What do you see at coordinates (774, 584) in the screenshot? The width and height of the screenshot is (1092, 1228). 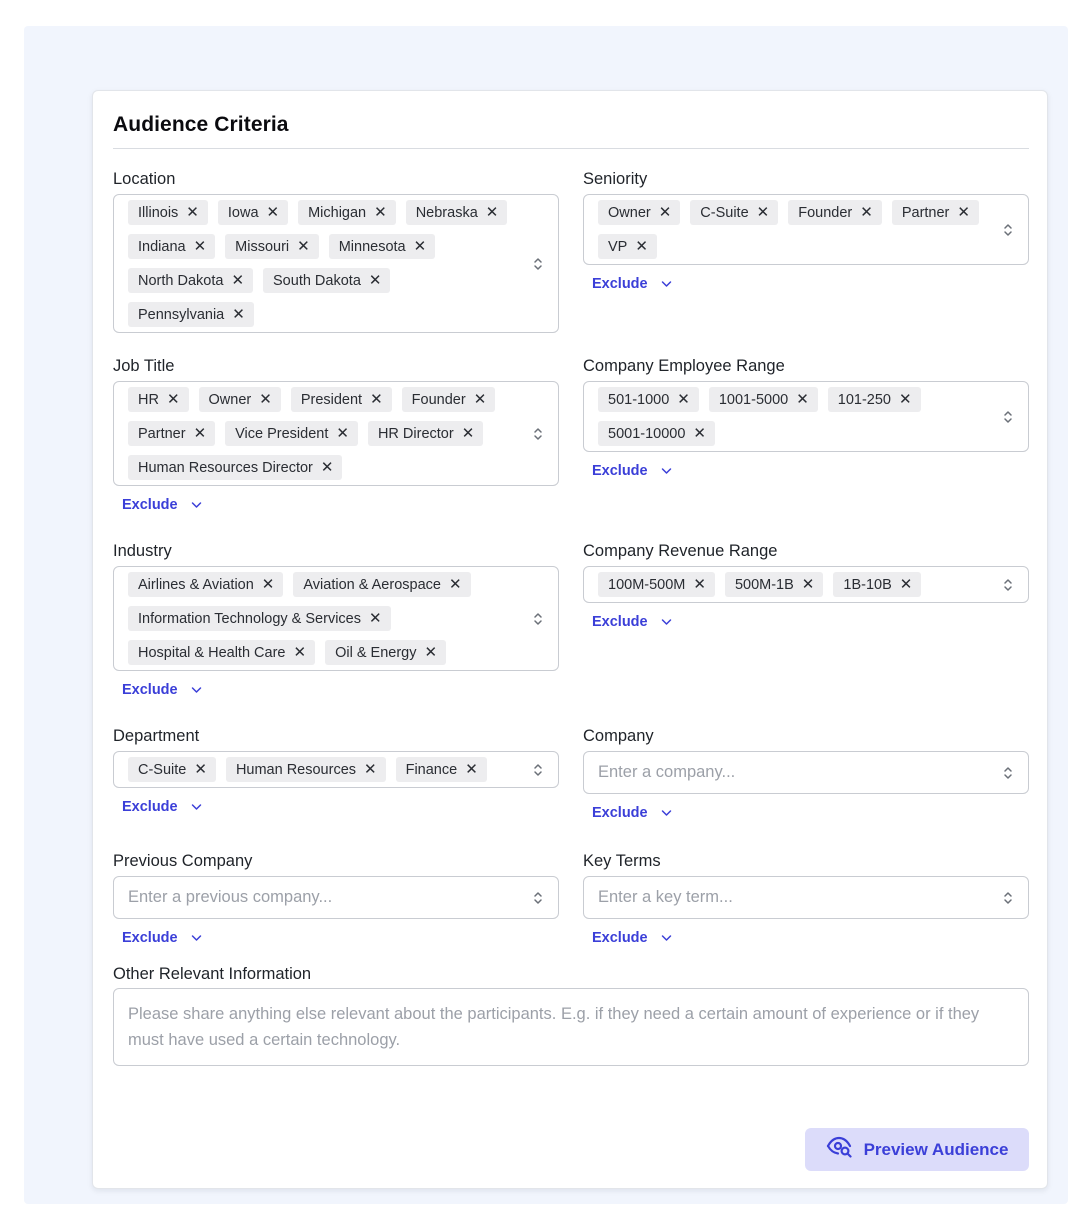 I see `chip: 500M-1B ✕` at bounding box center [774, 584].